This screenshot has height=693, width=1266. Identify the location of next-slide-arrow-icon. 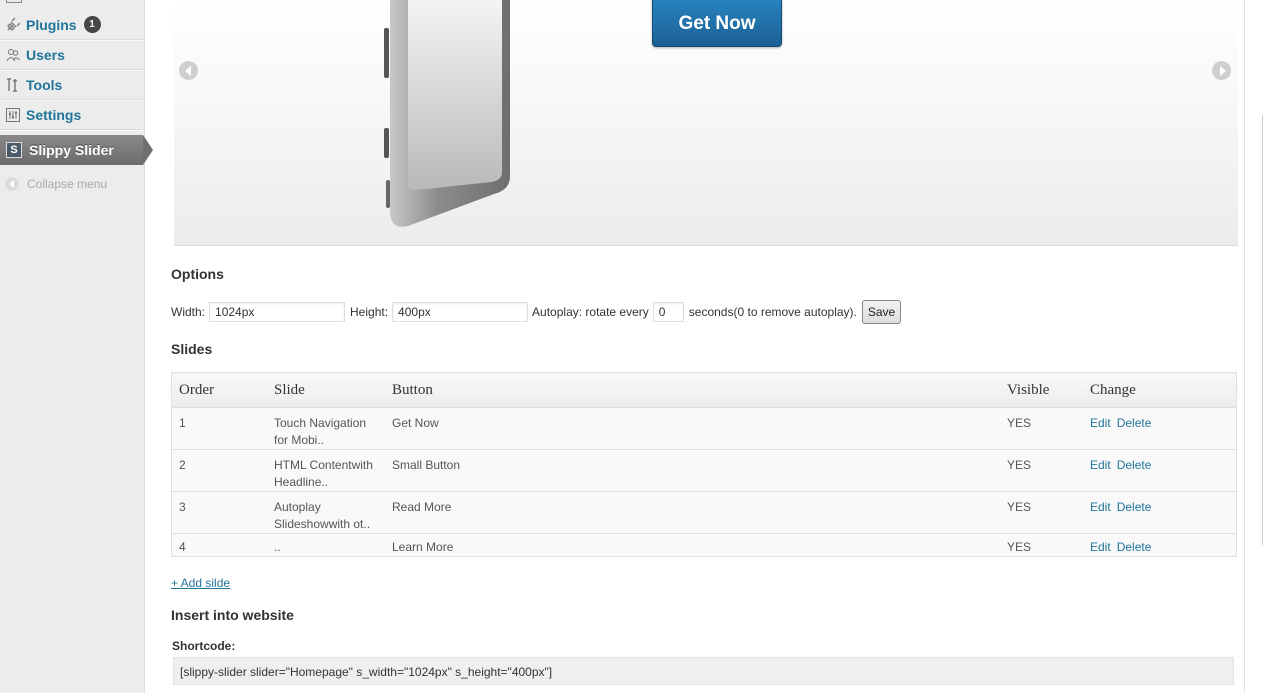
(1221, 70).